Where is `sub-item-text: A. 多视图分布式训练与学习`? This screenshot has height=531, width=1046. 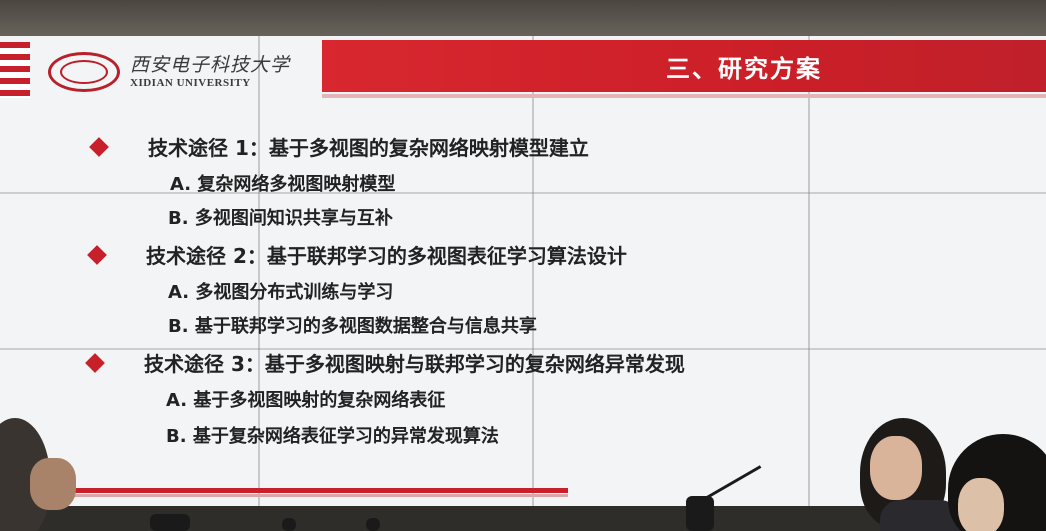
sub-item-text: A. 多视图分布式训练与学习 is located at coordinates (281, 292).